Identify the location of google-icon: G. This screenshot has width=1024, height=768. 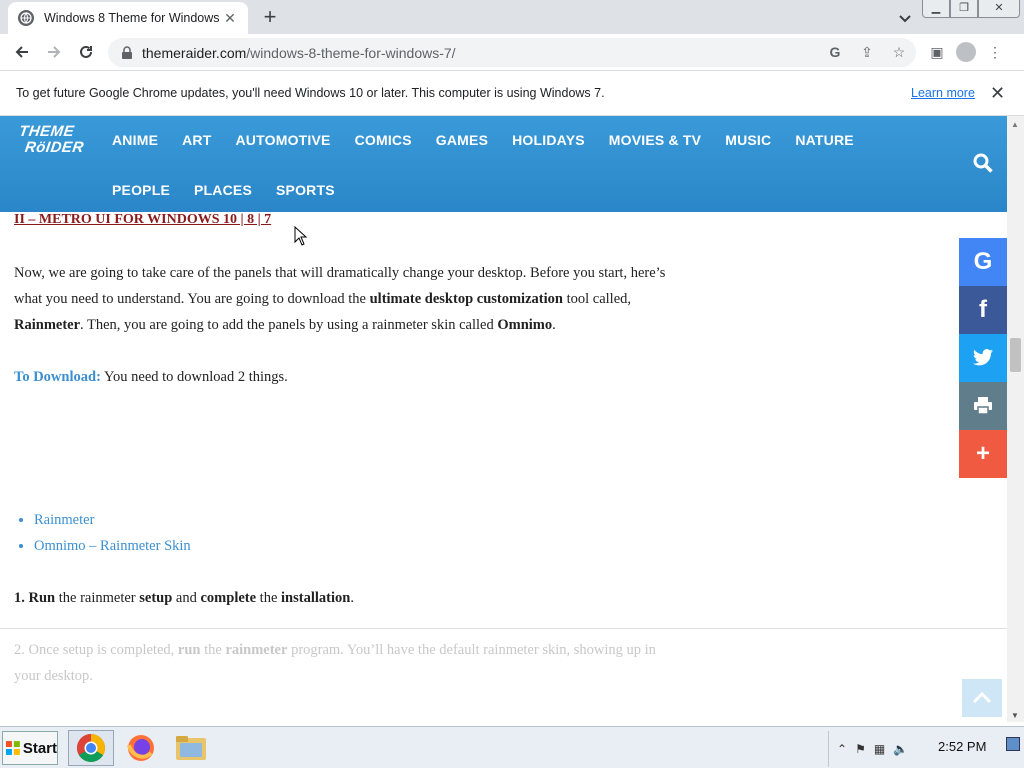
(983, 261).